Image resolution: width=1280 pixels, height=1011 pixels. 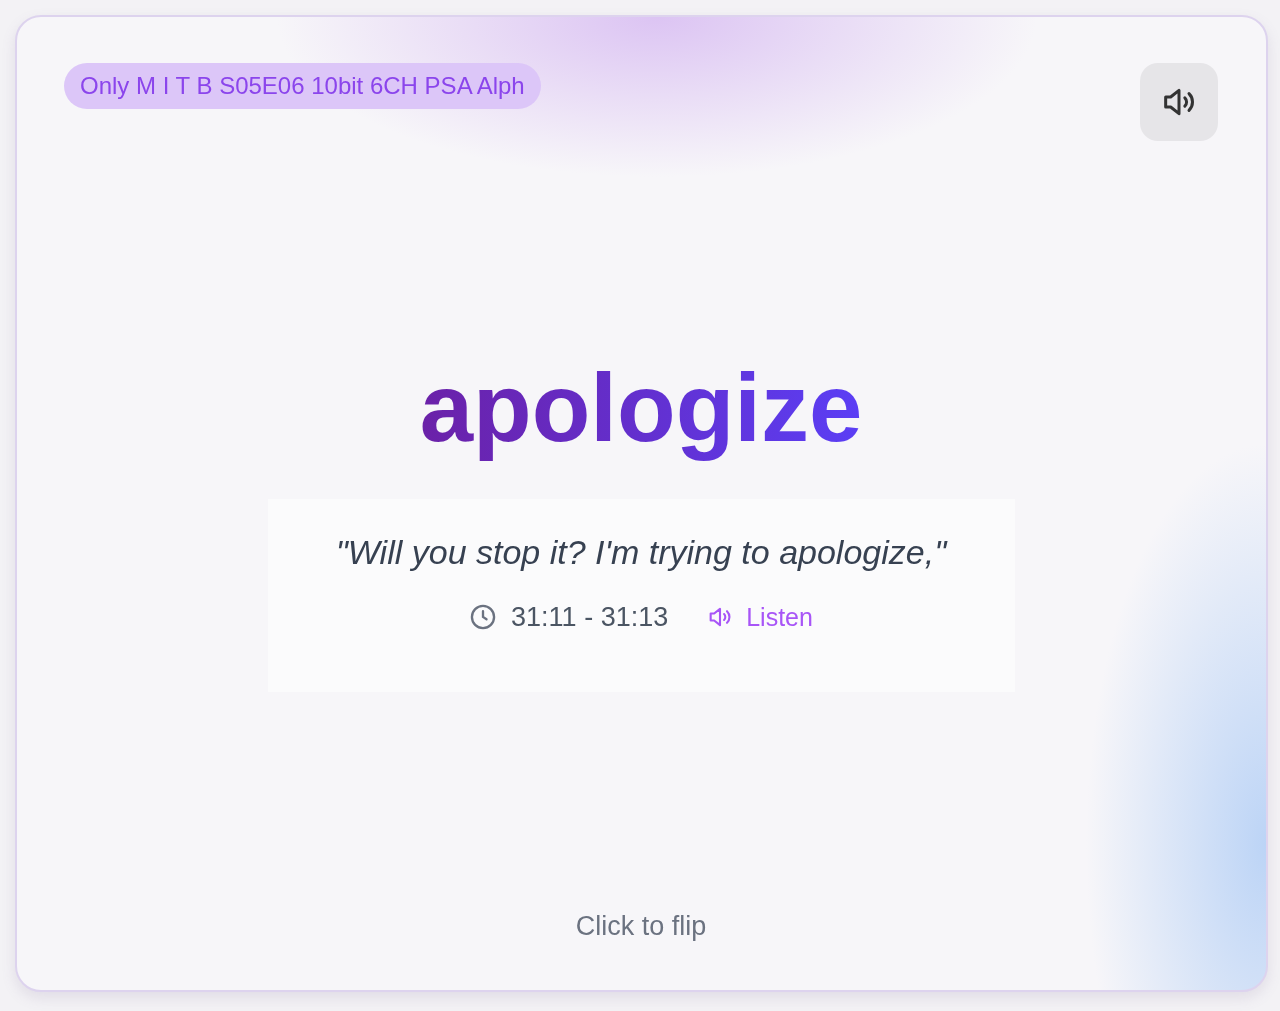 I want to click on flip-hint: Click to flip, so click(x=641, y=926).